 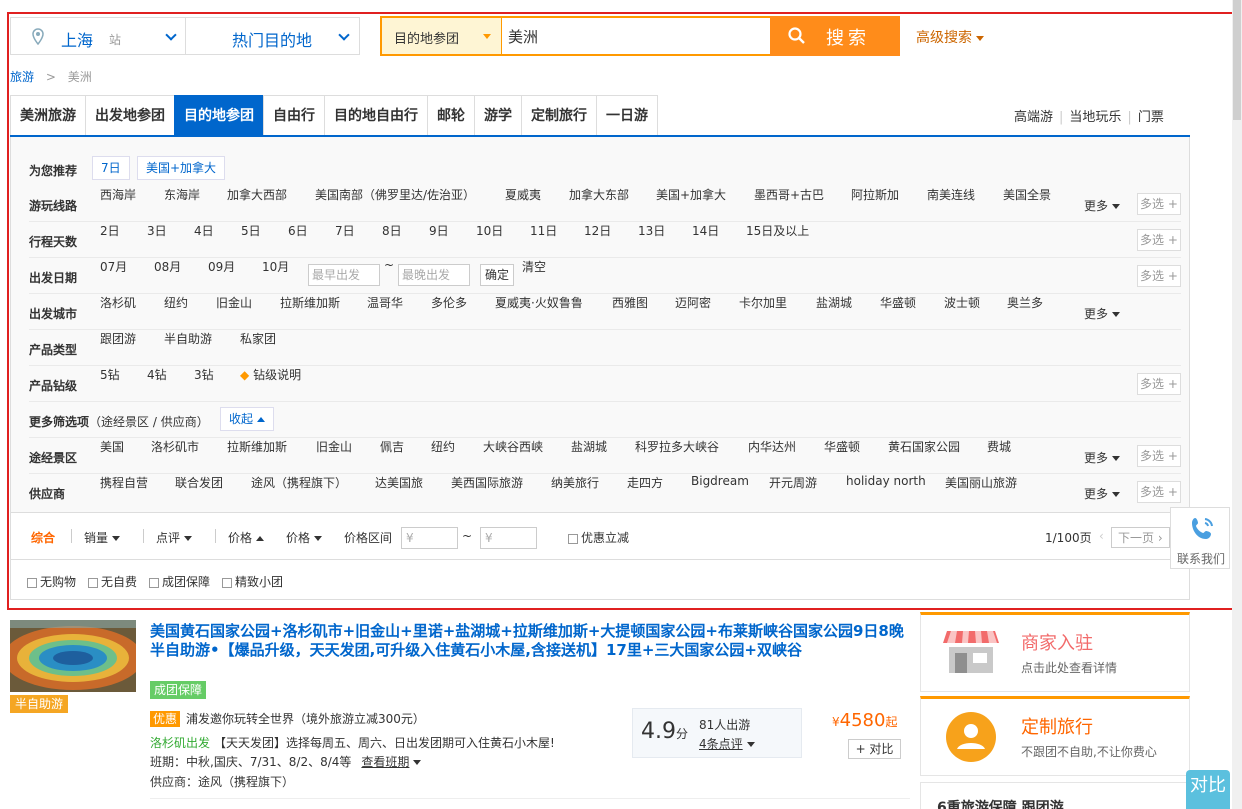 What do you see at coordinates (334, 446) in the screenshot?
I see `spot-option: 旧金山` at bounding box center [334, 446].